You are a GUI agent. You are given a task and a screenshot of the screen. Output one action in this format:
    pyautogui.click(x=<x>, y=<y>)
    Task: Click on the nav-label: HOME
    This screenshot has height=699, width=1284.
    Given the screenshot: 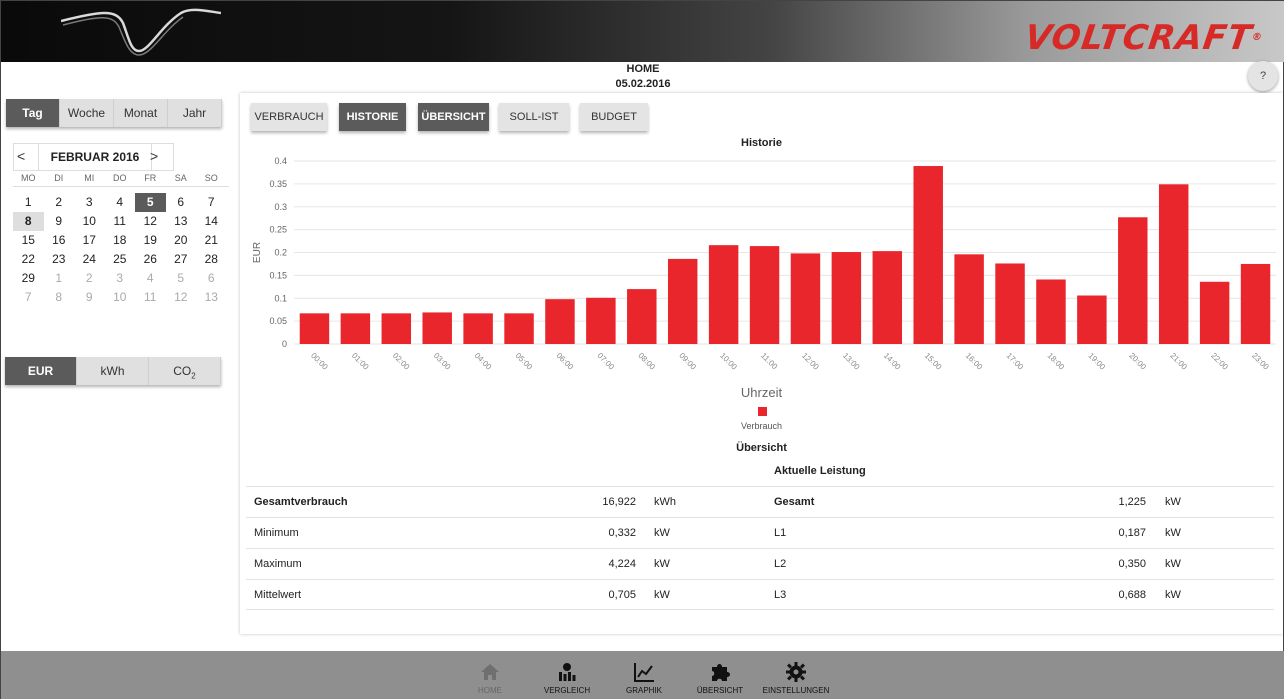 What is the action you would take?
    pyautogui.click(x=490, y=690)
    